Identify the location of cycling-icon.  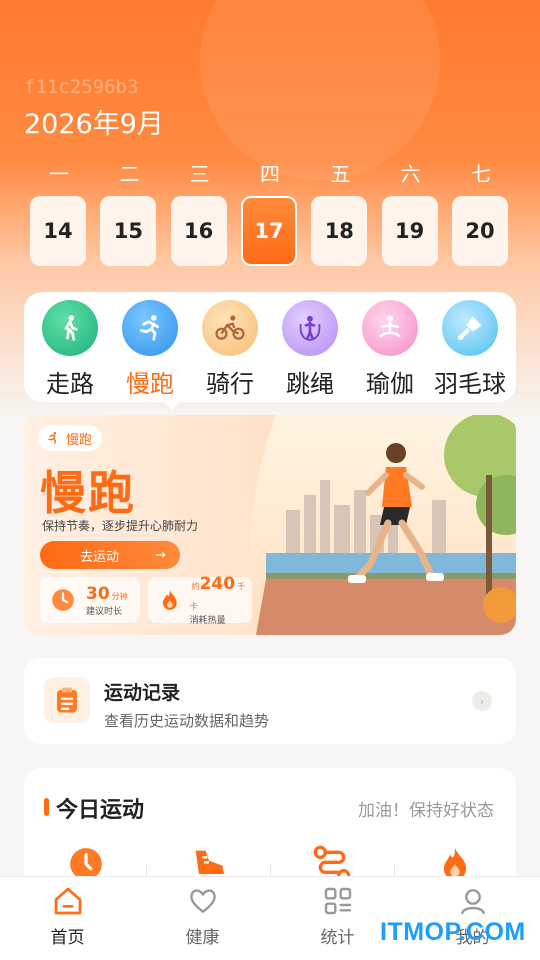
(230, 328).